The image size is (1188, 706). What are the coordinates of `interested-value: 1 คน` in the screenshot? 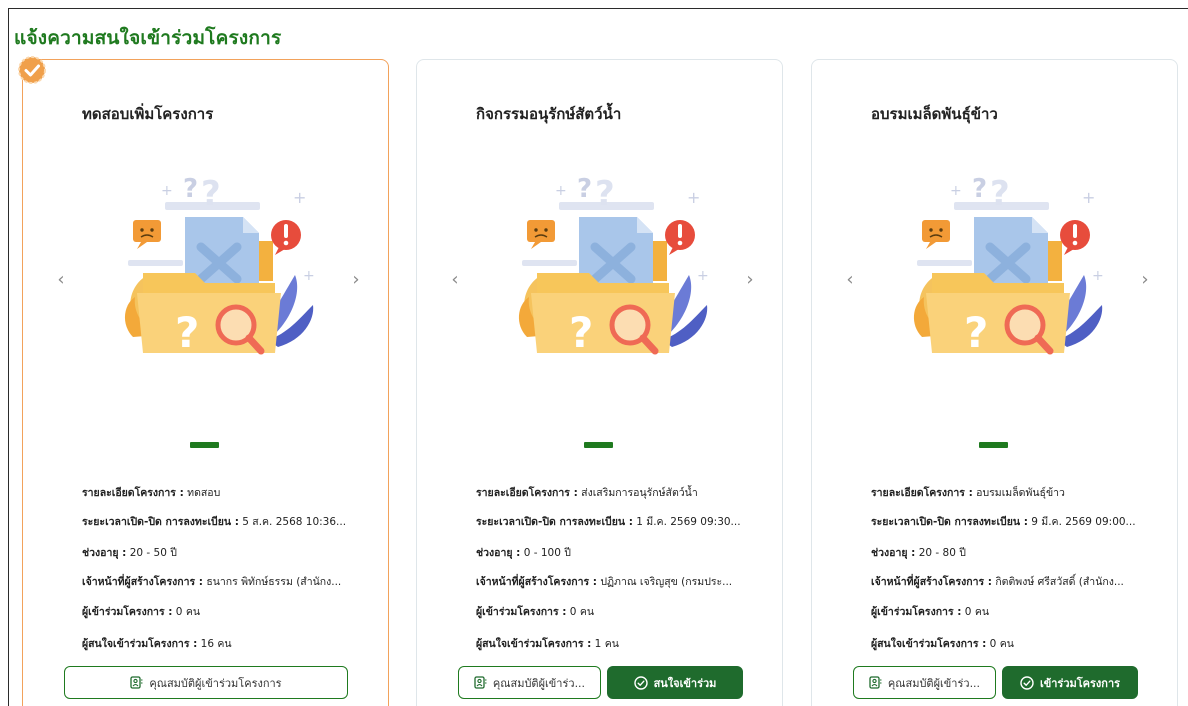 It's located at (606, 644).